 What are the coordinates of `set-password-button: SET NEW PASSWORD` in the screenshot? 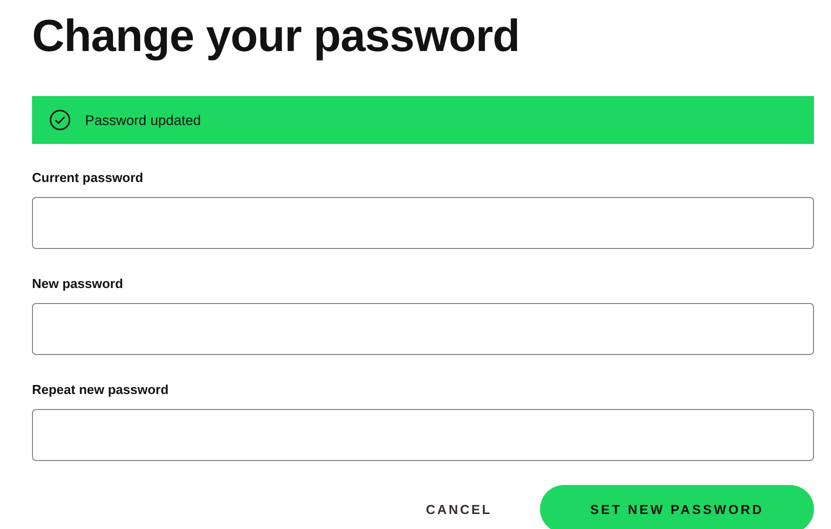 It's located at (677, 507).